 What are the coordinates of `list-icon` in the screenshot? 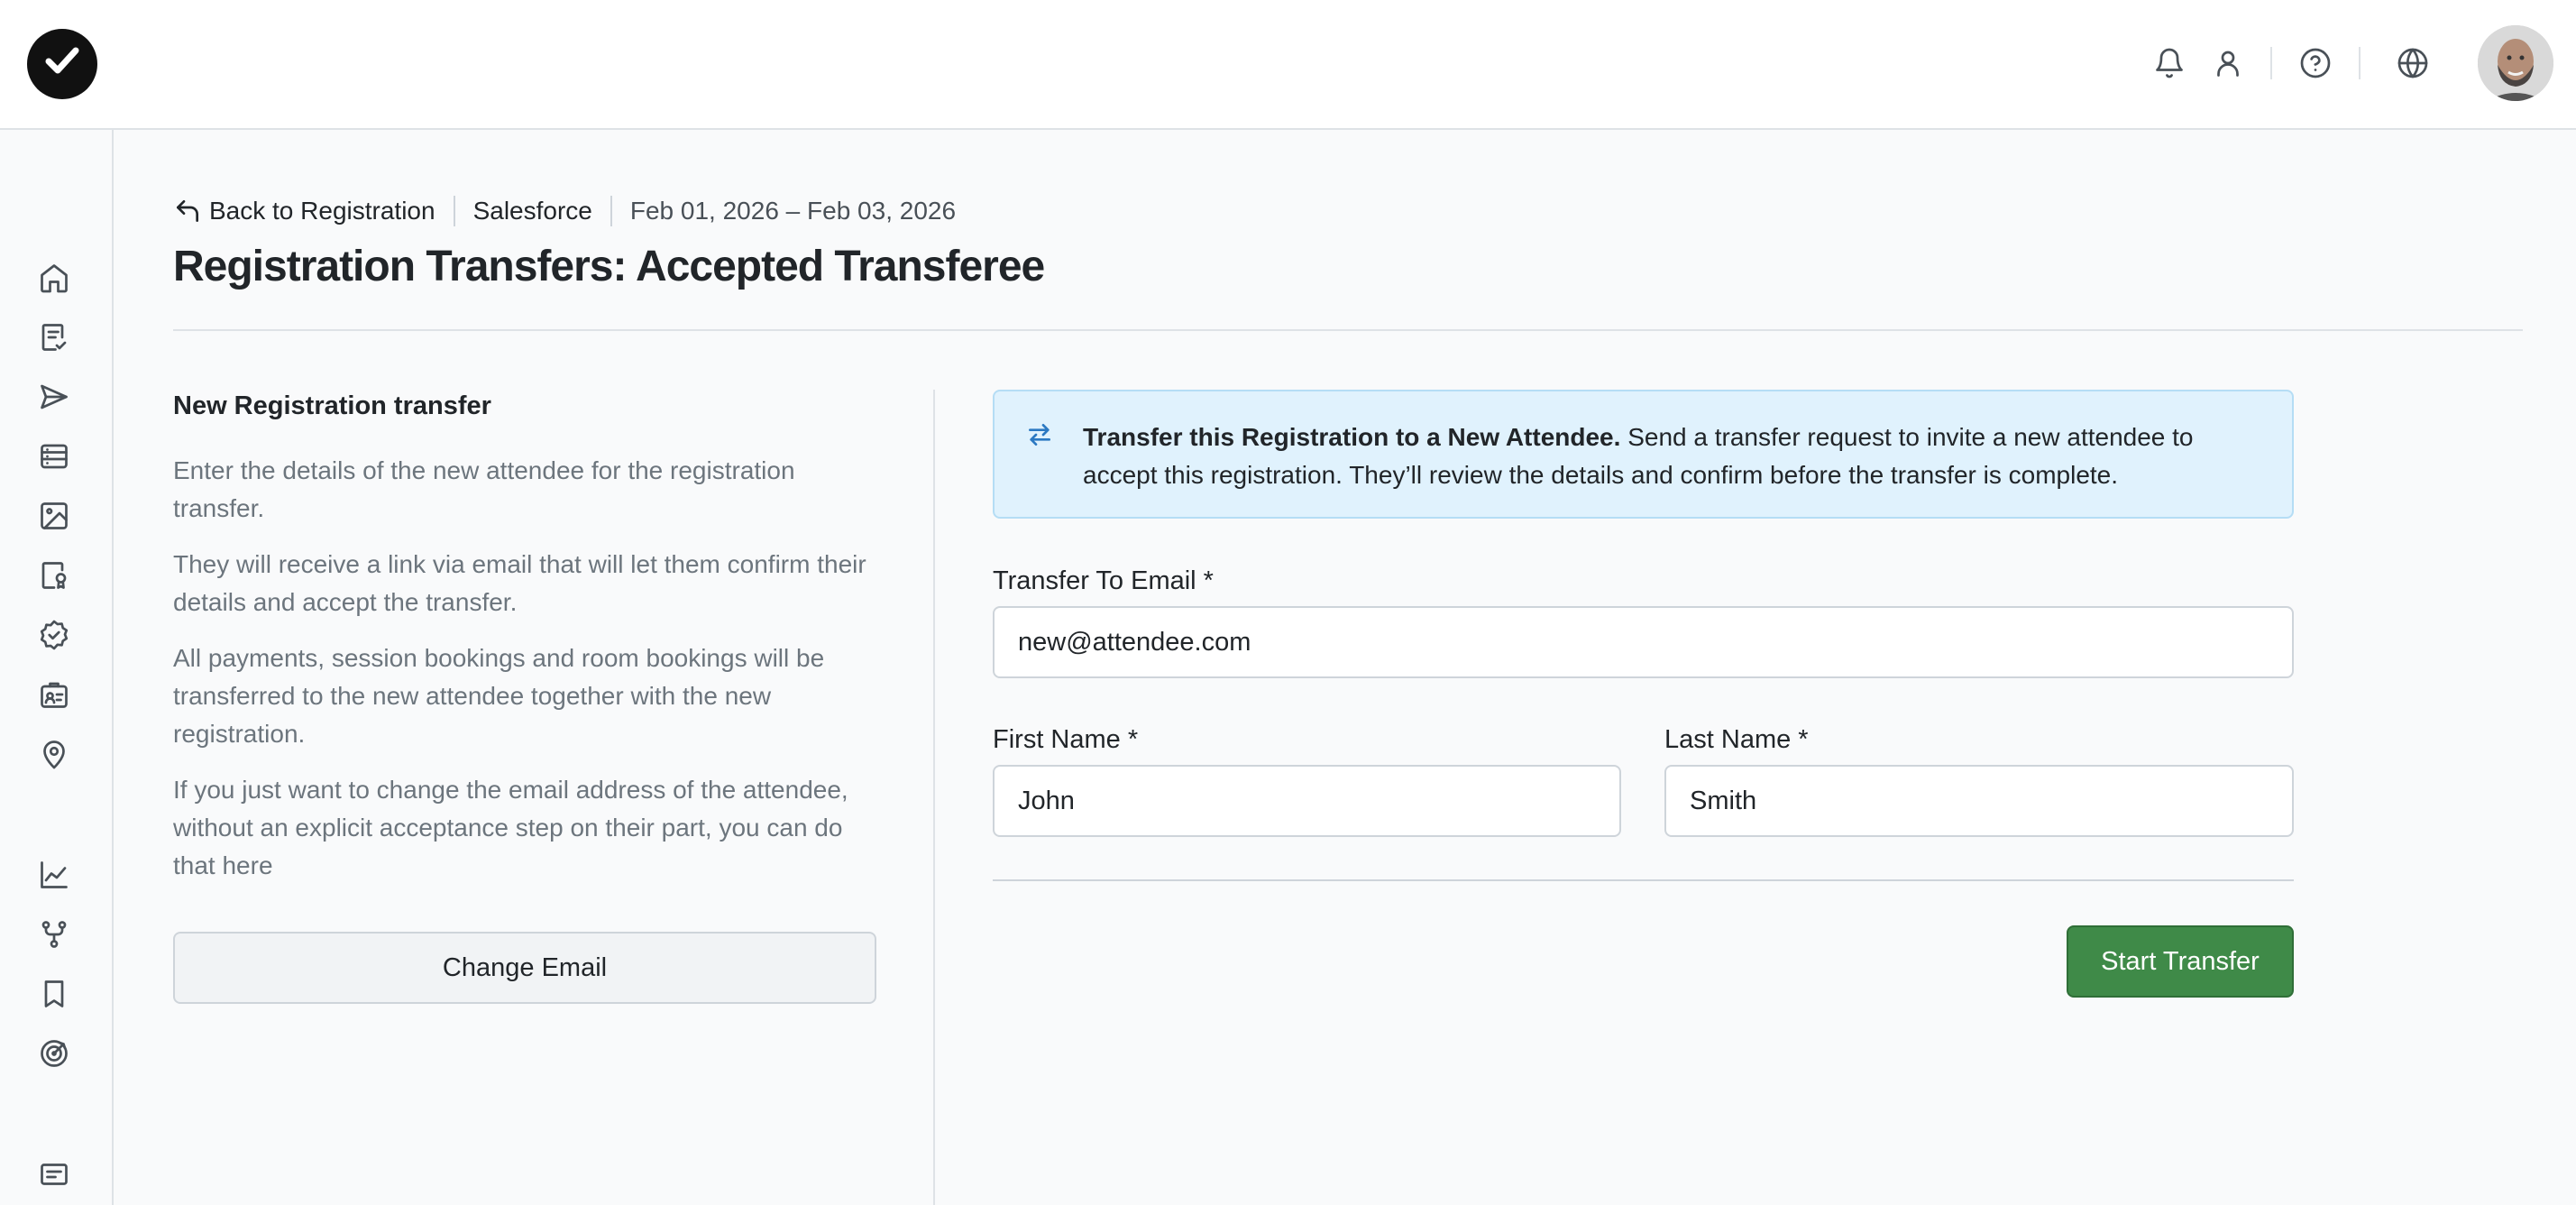 It's located at (54, 457).